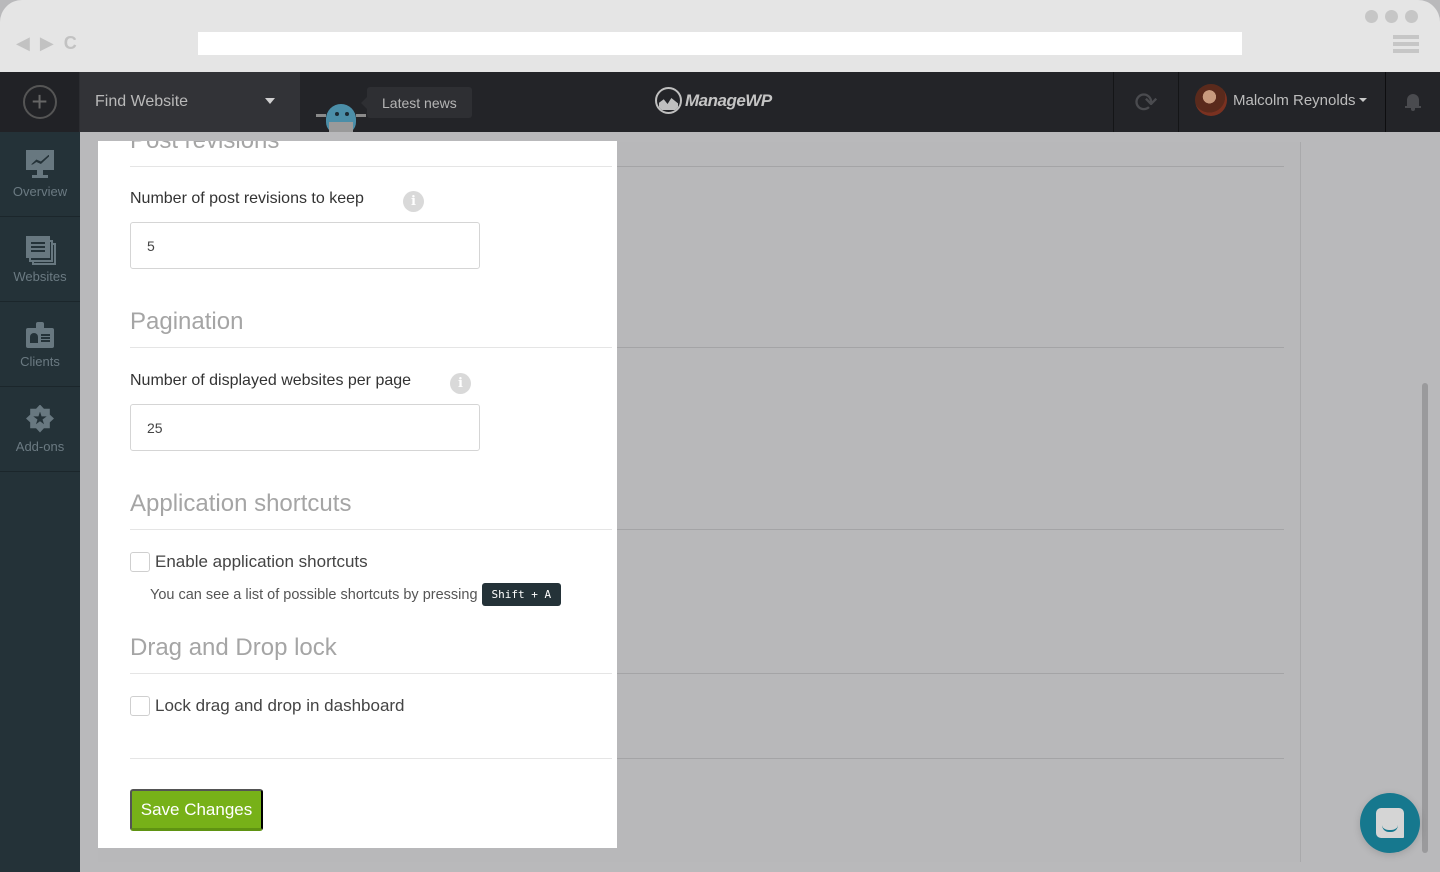 The image size is (1440, 872). Describe the element at coordinates (40, 250) in the screenshot. I see `list-pages-icon` at that location.